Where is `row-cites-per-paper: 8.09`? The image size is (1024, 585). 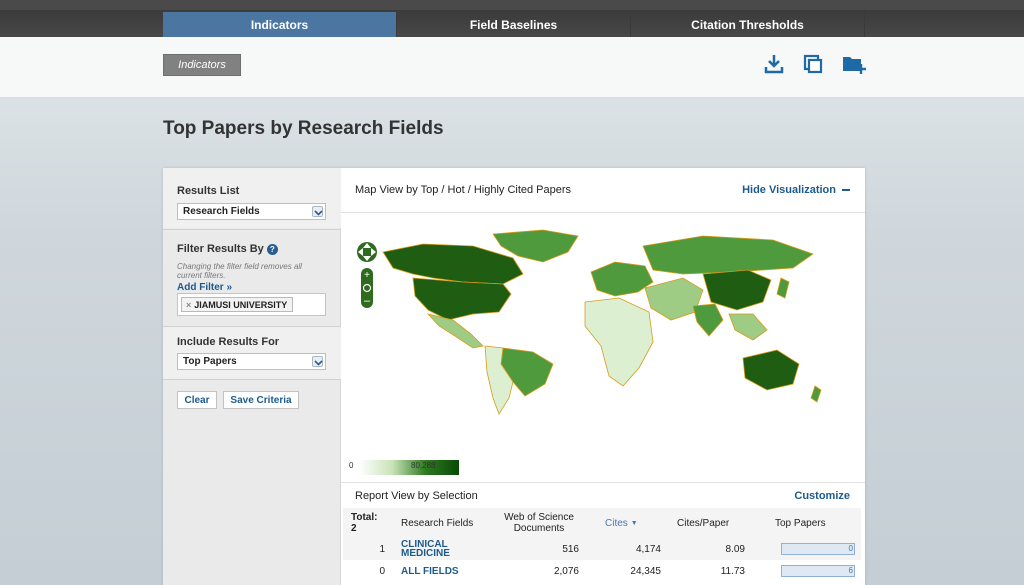
row-cites-per-paper: 8.09 is located at coordinates (735, 549).